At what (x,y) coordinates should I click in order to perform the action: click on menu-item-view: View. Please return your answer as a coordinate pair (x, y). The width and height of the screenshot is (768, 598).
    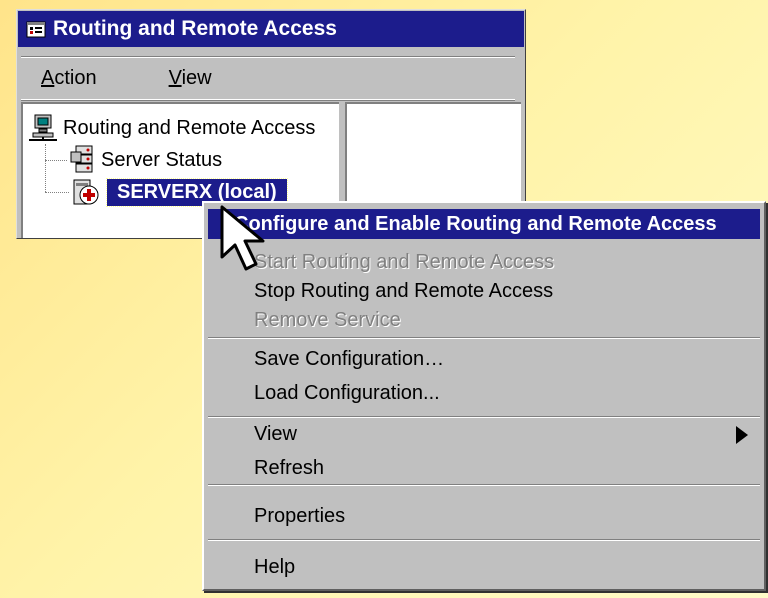
    Looking at the image, I should click on (484, 434).